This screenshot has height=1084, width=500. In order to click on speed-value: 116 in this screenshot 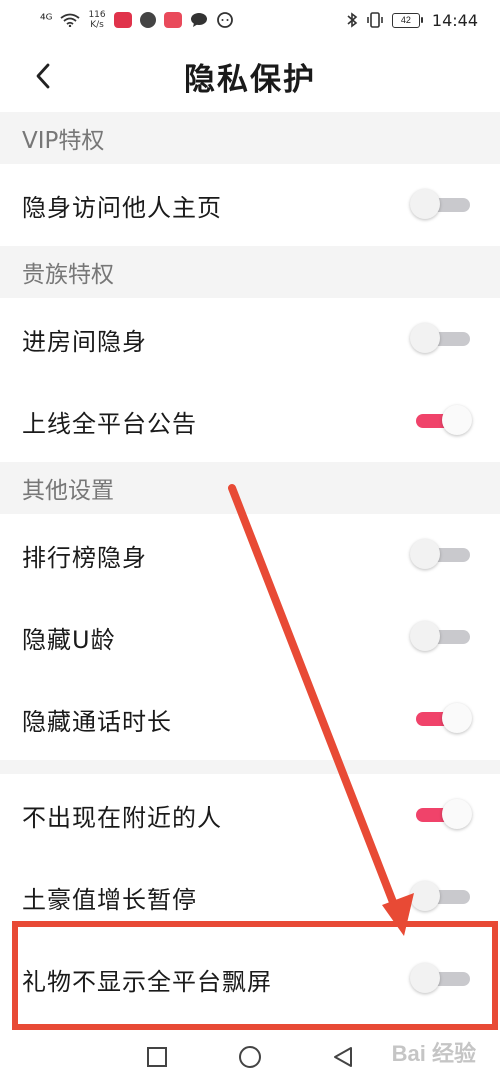, I will do `click(97, 15)`.